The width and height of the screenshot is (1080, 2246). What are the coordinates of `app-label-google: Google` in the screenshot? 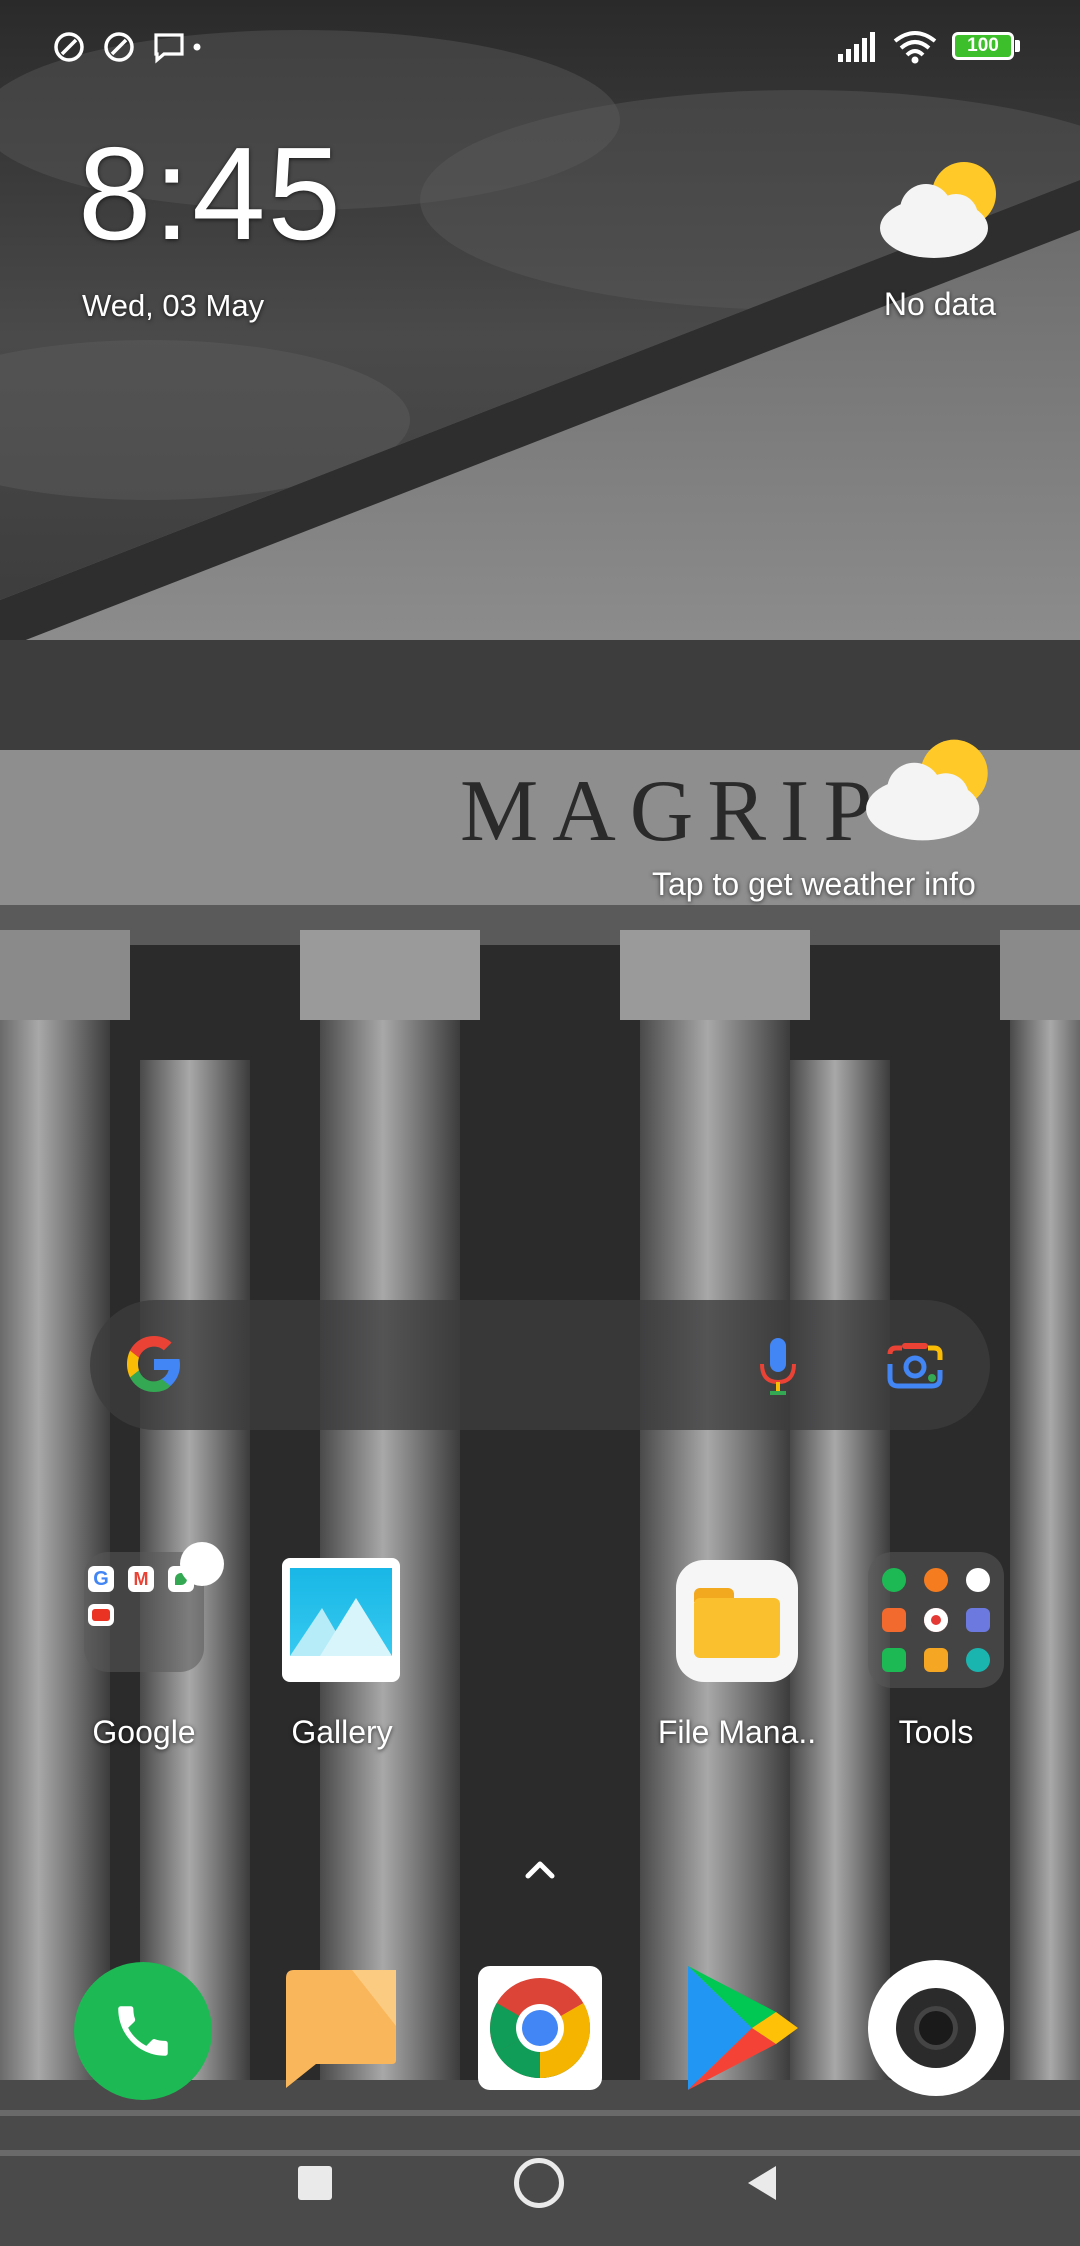 It's located at (144, 1732).